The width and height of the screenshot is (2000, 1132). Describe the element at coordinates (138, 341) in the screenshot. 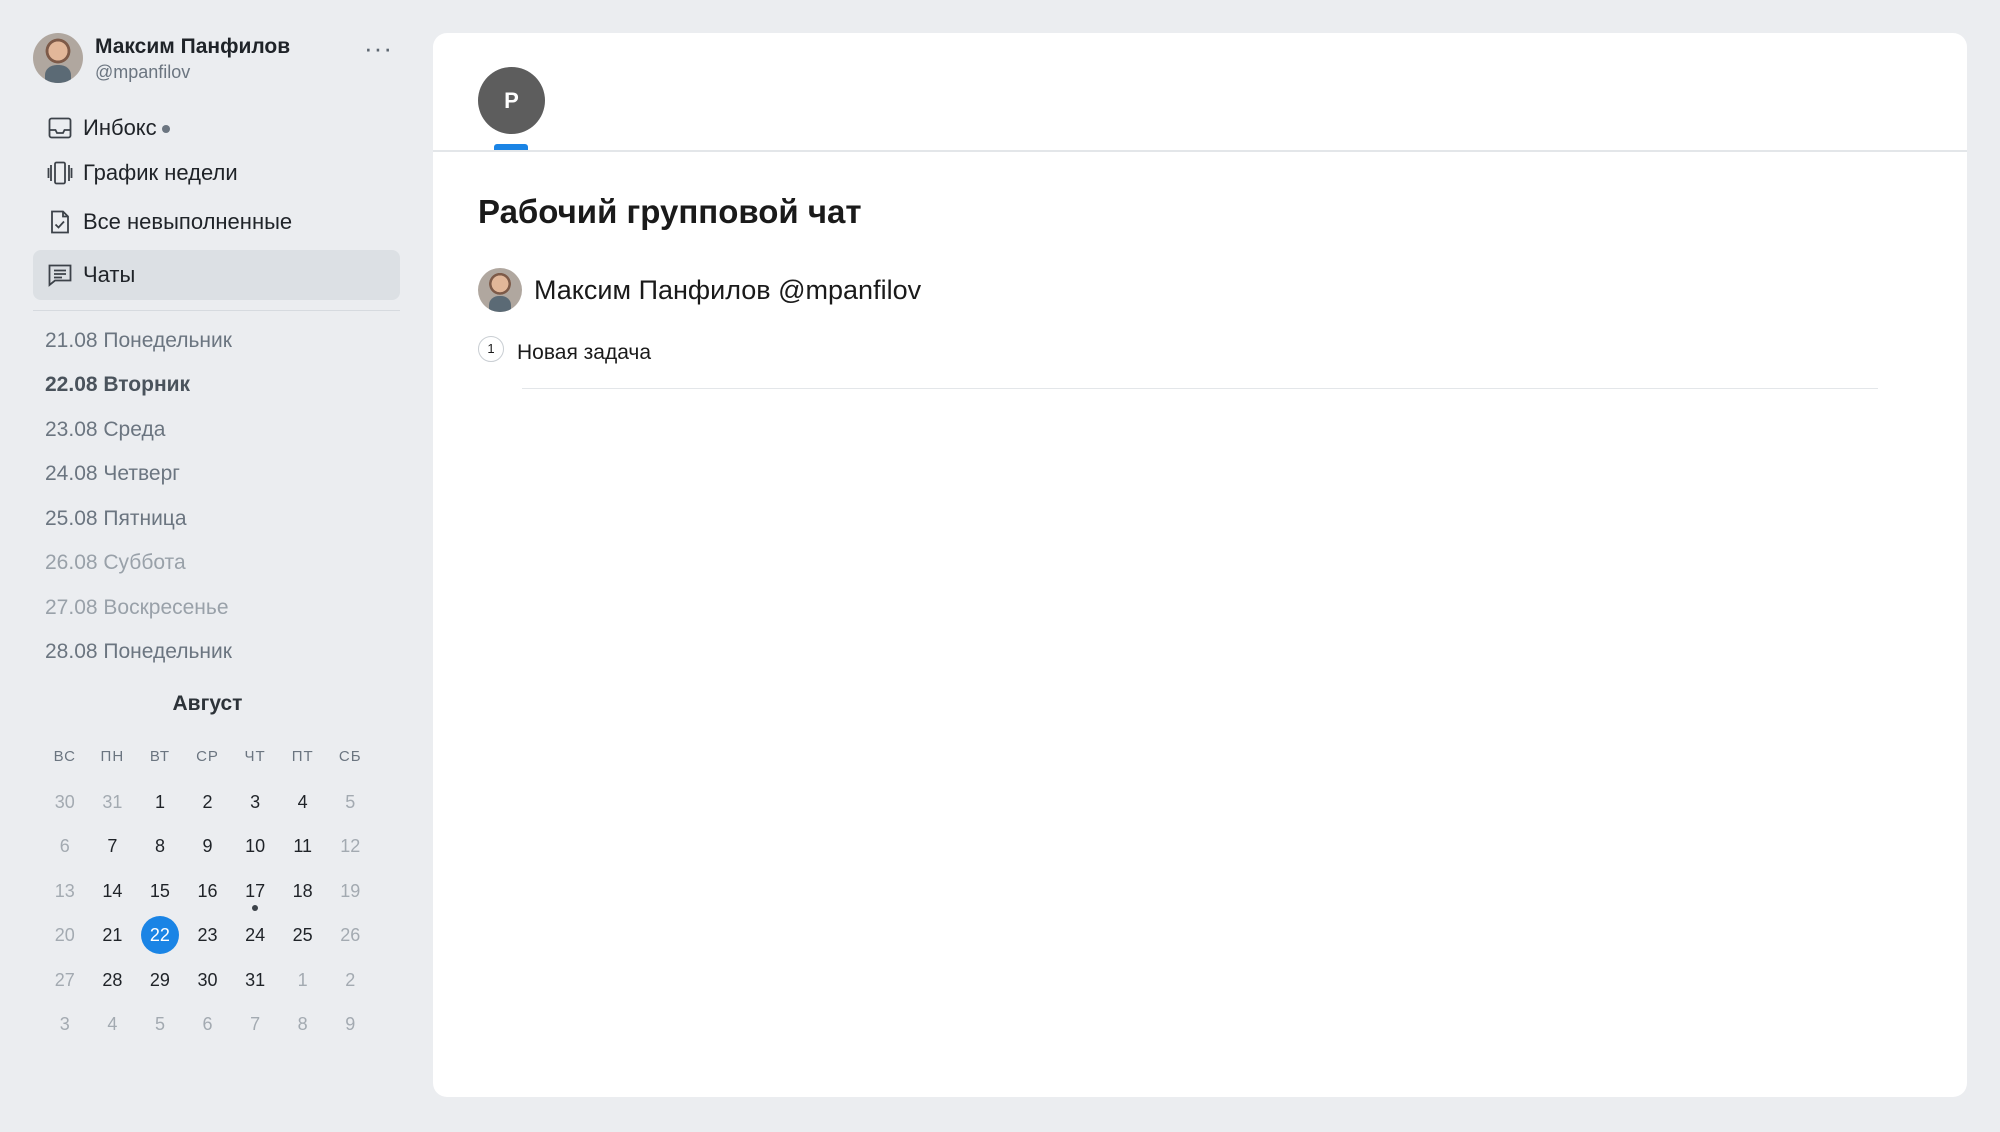

I see `day-item: 21.08 Понедельник` at that location.